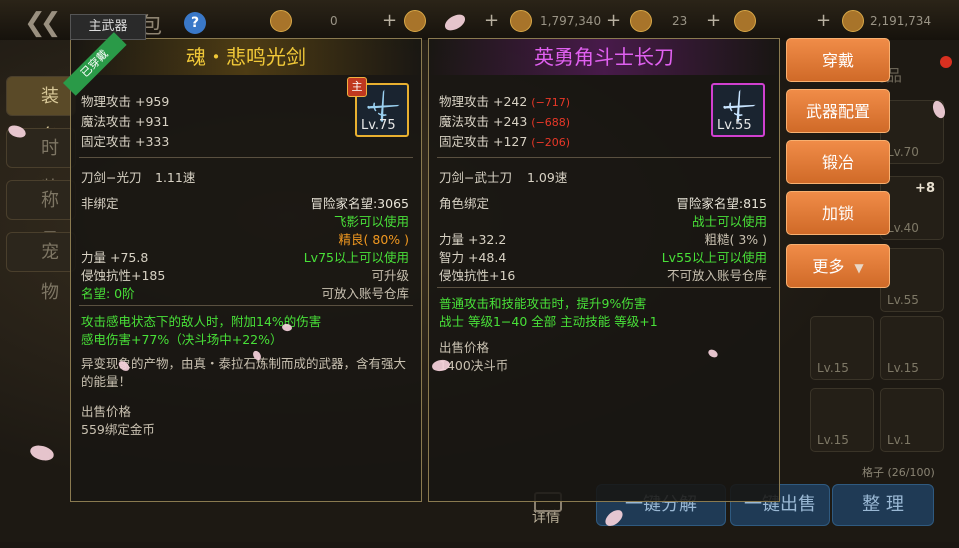 The height and width of the screenshot is (548, 959). What do you see at coordinates (125, 141) in the screenshot?
I see `fixed-attack: 固定攻击 +333` at bounding box center [125, 141].